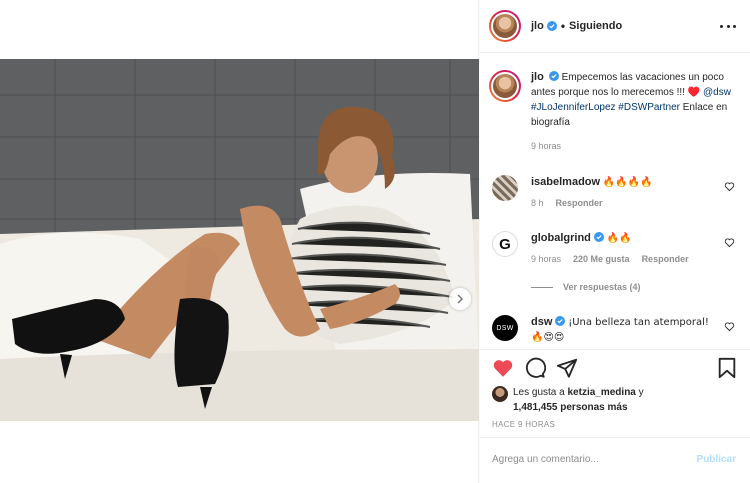 The width and height of the screenshot is (750, 483). I want to click on likes-count: 1,481,455 personas más, so click(570, 407).